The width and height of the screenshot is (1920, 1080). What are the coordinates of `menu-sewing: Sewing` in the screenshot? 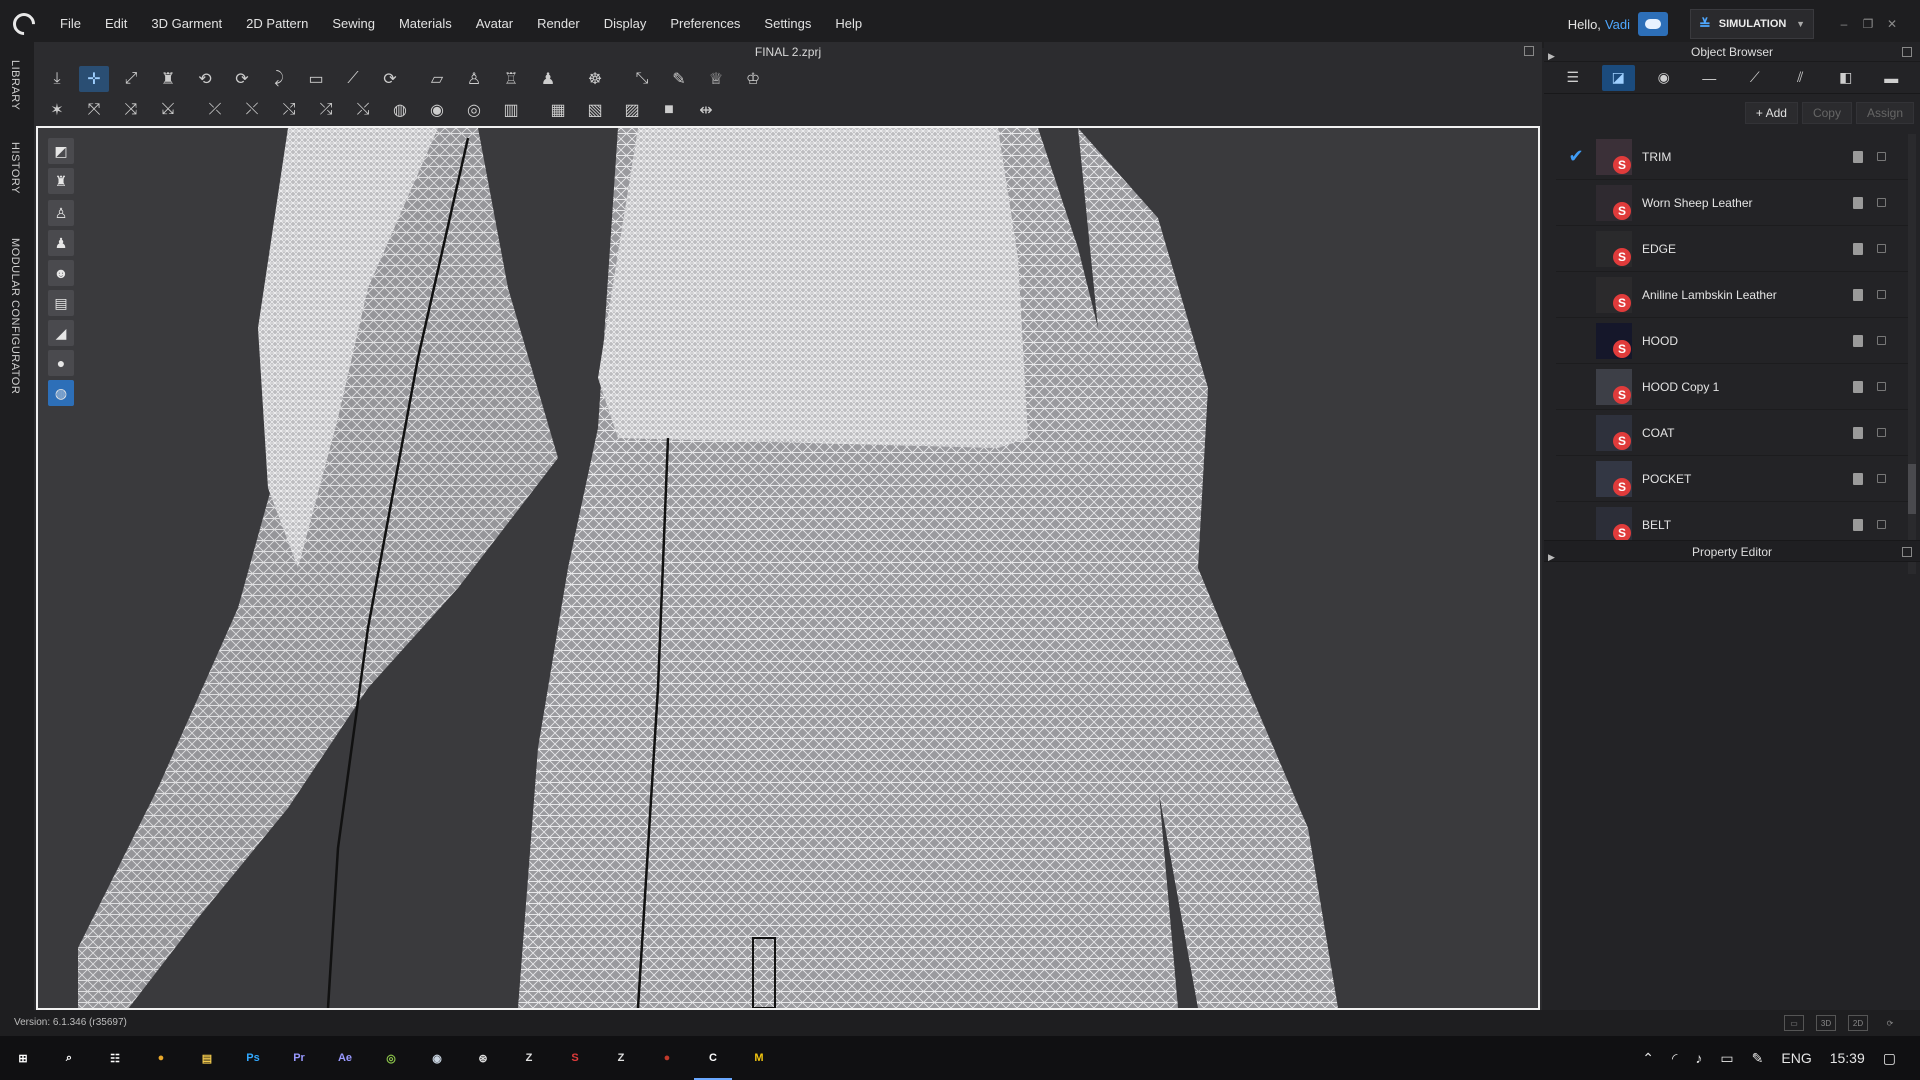 It's located at (353, 24).